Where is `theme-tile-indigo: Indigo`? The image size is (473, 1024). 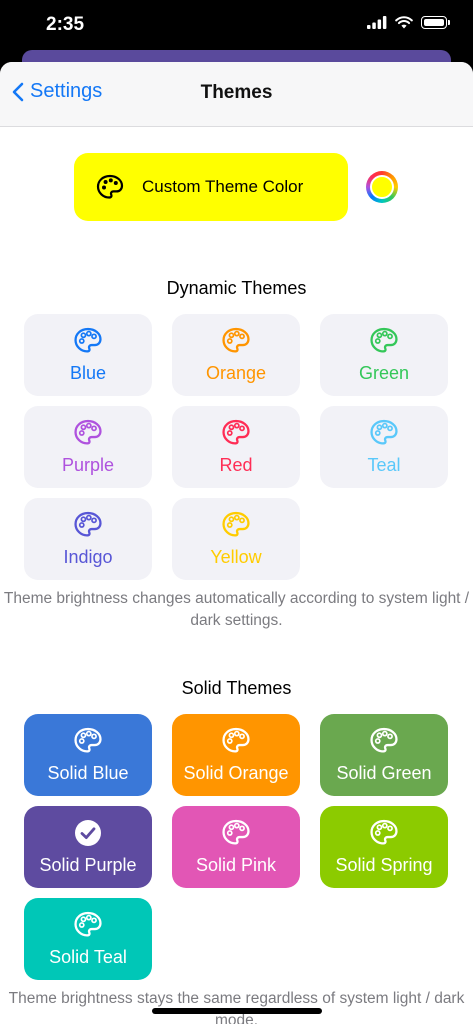
theme-tile-indigo: Indigo is located at coordinates (88, 539).